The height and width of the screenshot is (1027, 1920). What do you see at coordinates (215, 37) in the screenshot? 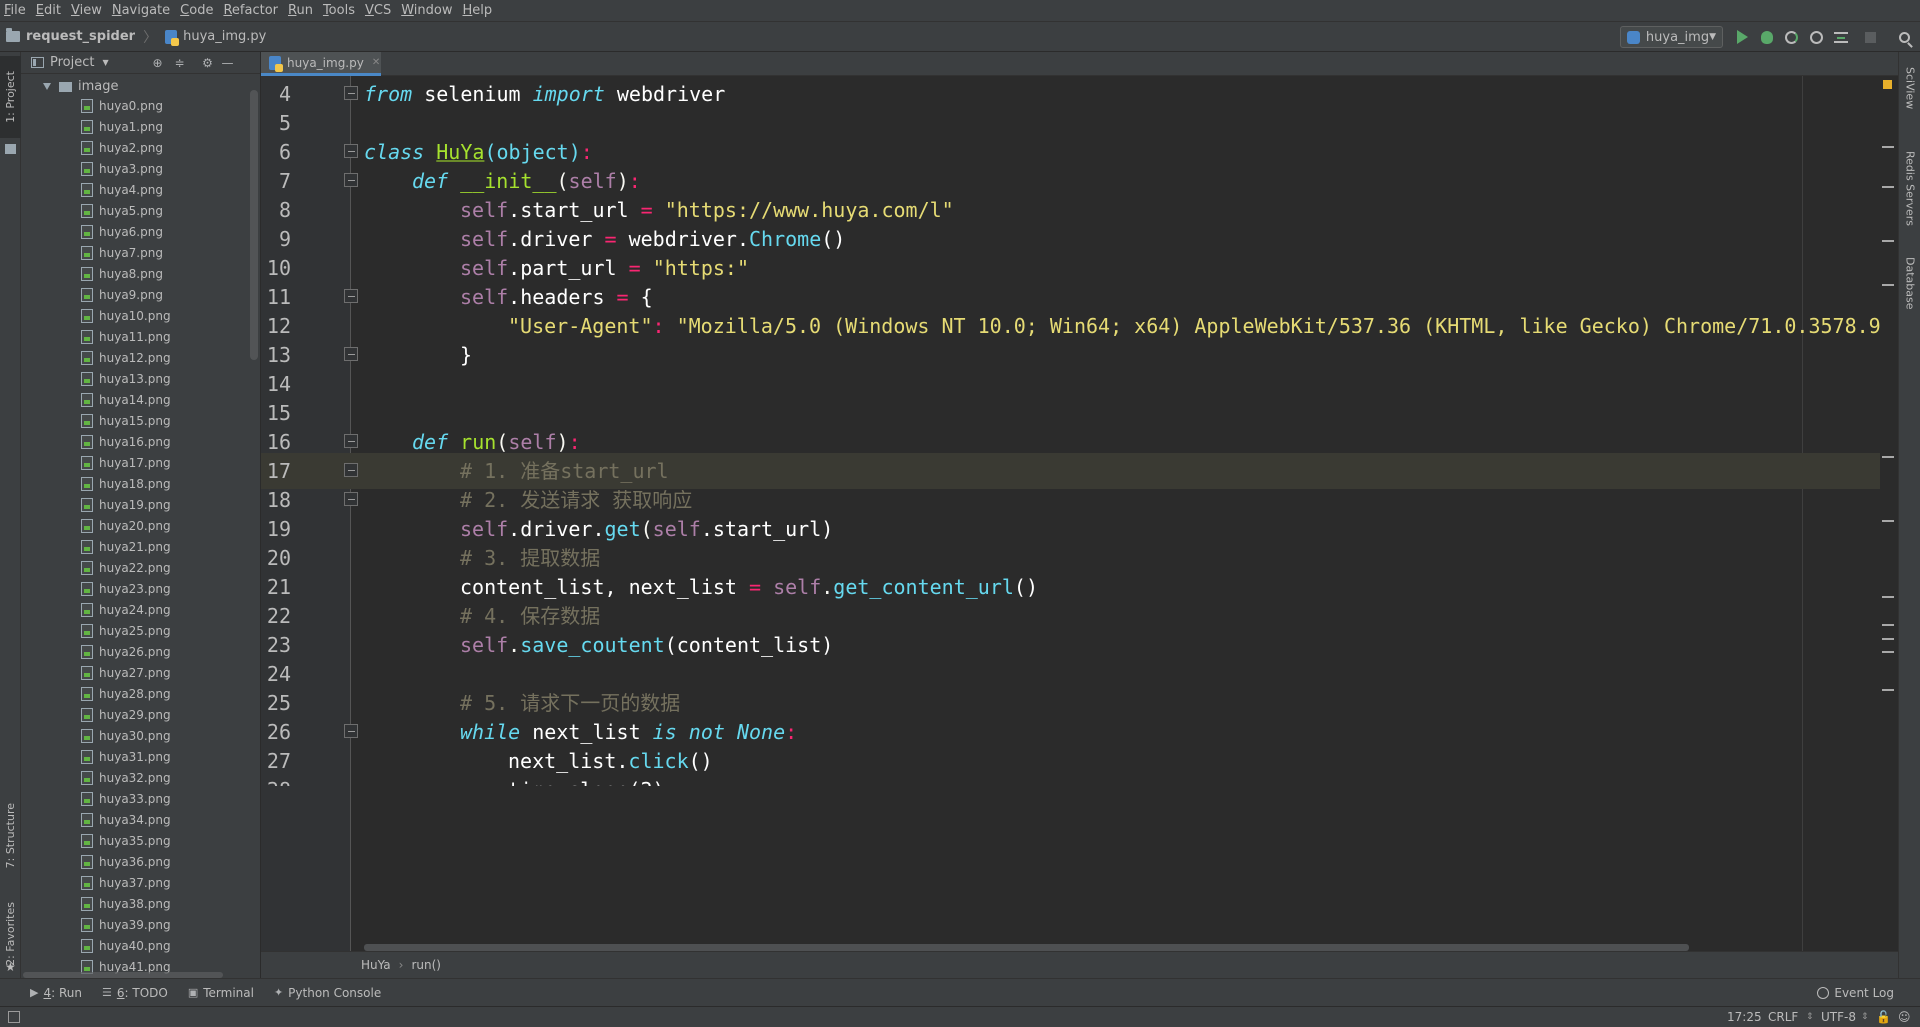
I see `nav-file-crumb: huya_img.py` at bounding box center [215, 37].